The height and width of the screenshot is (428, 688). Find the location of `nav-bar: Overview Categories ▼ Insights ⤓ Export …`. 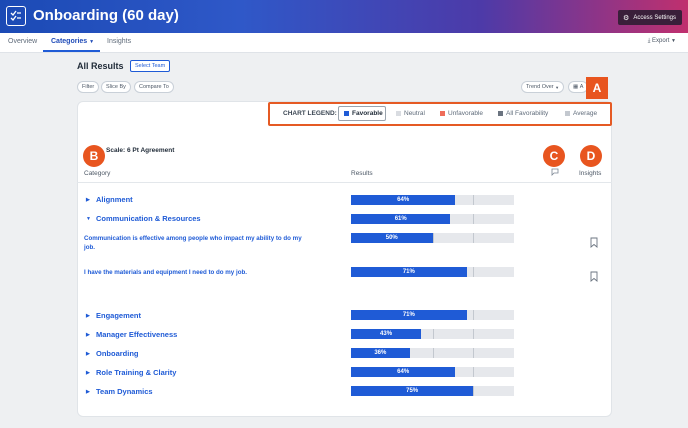

nav-bar: Overview Categories ▼ Insights ⤓ Export … is located at coordinates (344, 43).